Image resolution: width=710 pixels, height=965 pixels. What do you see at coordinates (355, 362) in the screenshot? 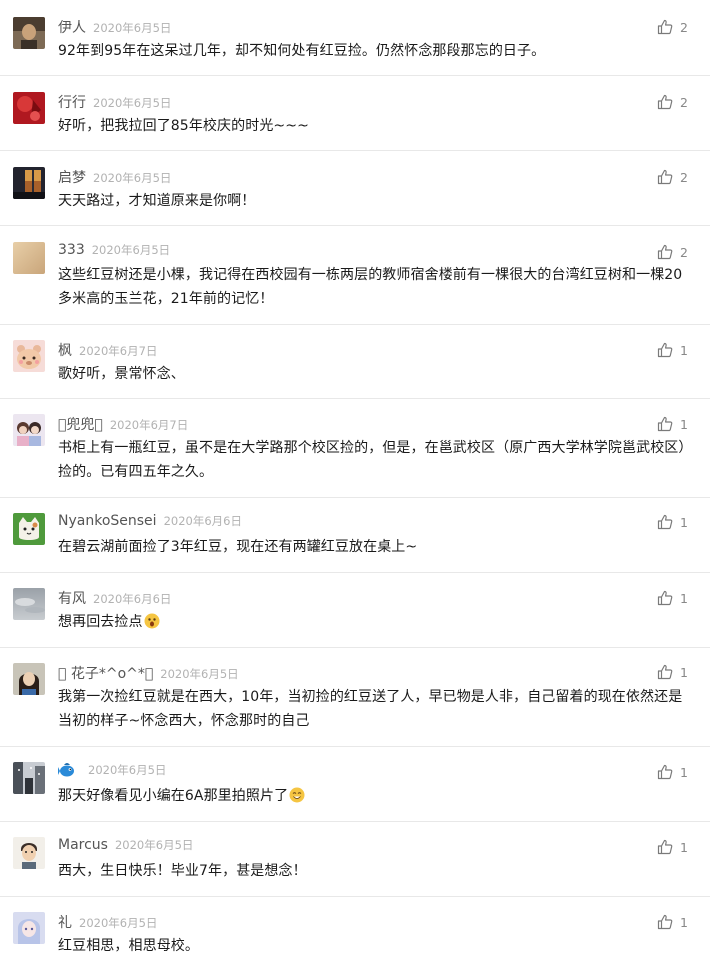
I see `comment-item: 枫 2020年6月7日 1 歌好听，景常怀念、` at bounding box center [355, 362].